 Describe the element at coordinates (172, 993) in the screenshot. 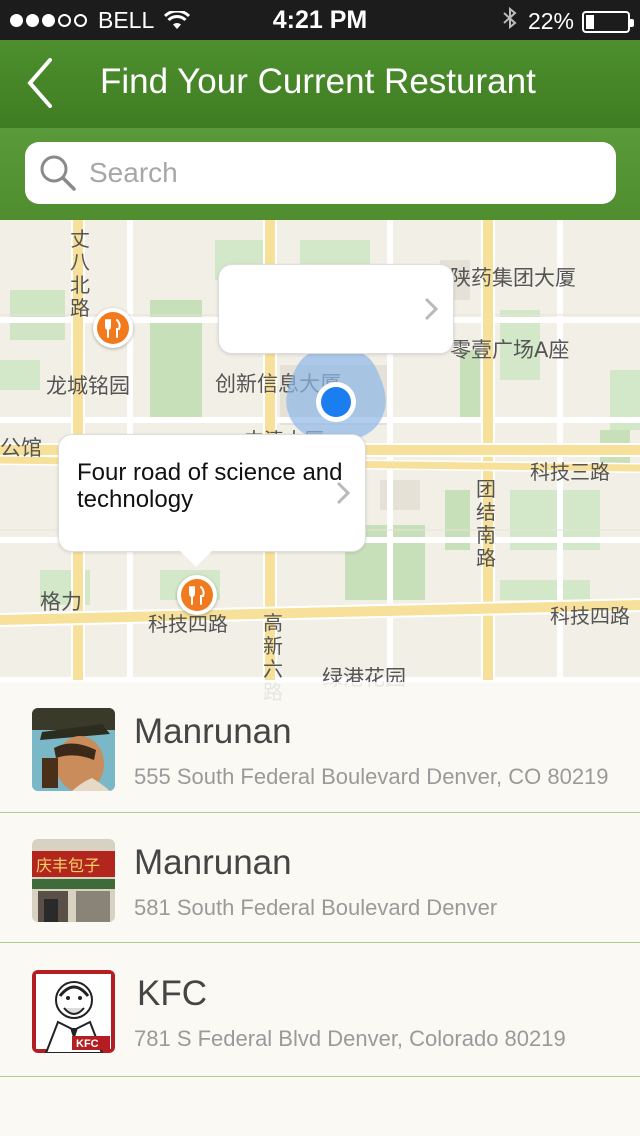

I see `restaurant-name: KFC` at that location.